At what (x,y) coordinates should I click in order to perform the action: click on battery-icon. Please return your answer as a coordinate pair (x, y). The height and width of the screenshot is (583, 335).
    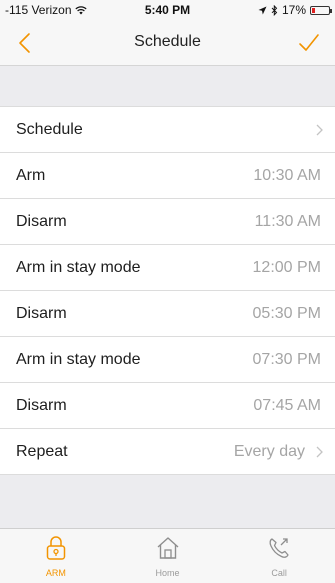
    Looking at the image, I should click on (321, 10).